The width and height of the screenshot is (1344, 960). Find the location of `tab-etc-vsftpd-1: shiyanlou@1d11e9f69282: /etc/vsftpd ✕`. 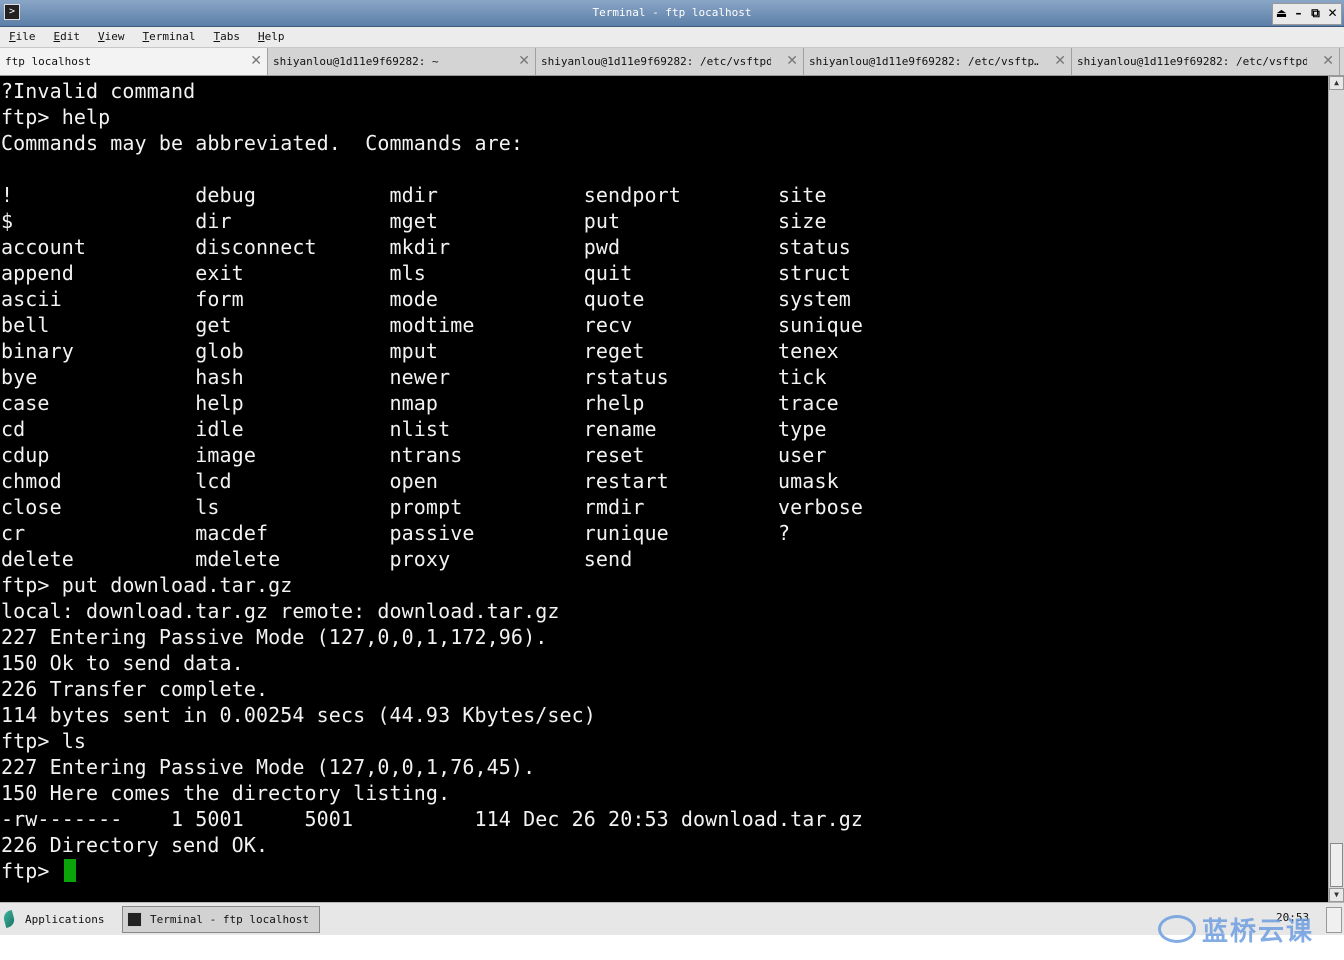

tab-etc-vsftpd-1: shiyanlou@1d11e9f69282: /etc/vsftpd ✕ is located at coordinates (670, 61).